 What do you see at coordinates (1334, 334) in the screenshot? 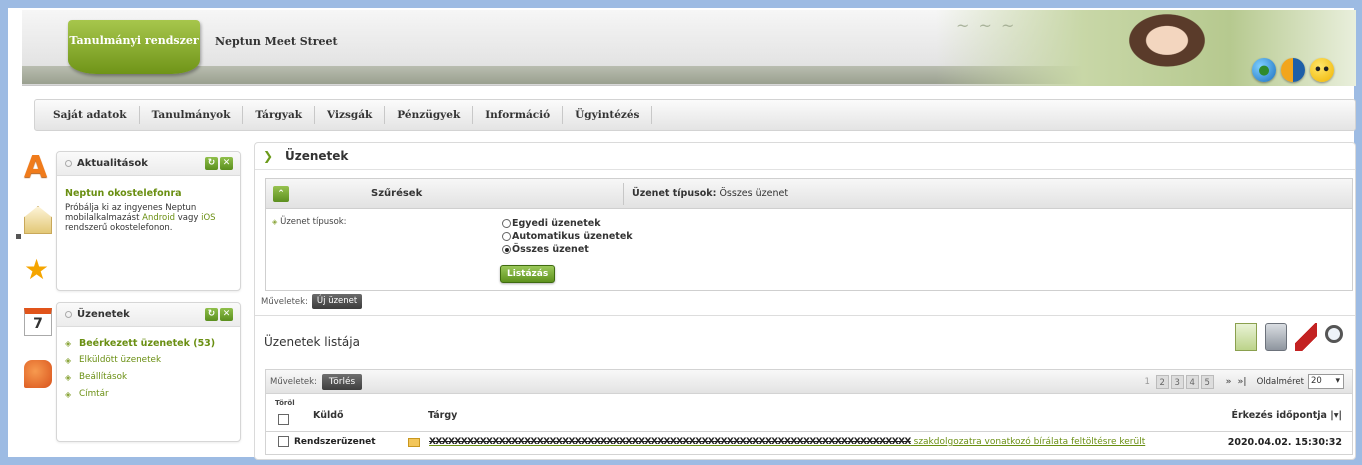
I see `search-icon` at bounding box center [1334, 334].